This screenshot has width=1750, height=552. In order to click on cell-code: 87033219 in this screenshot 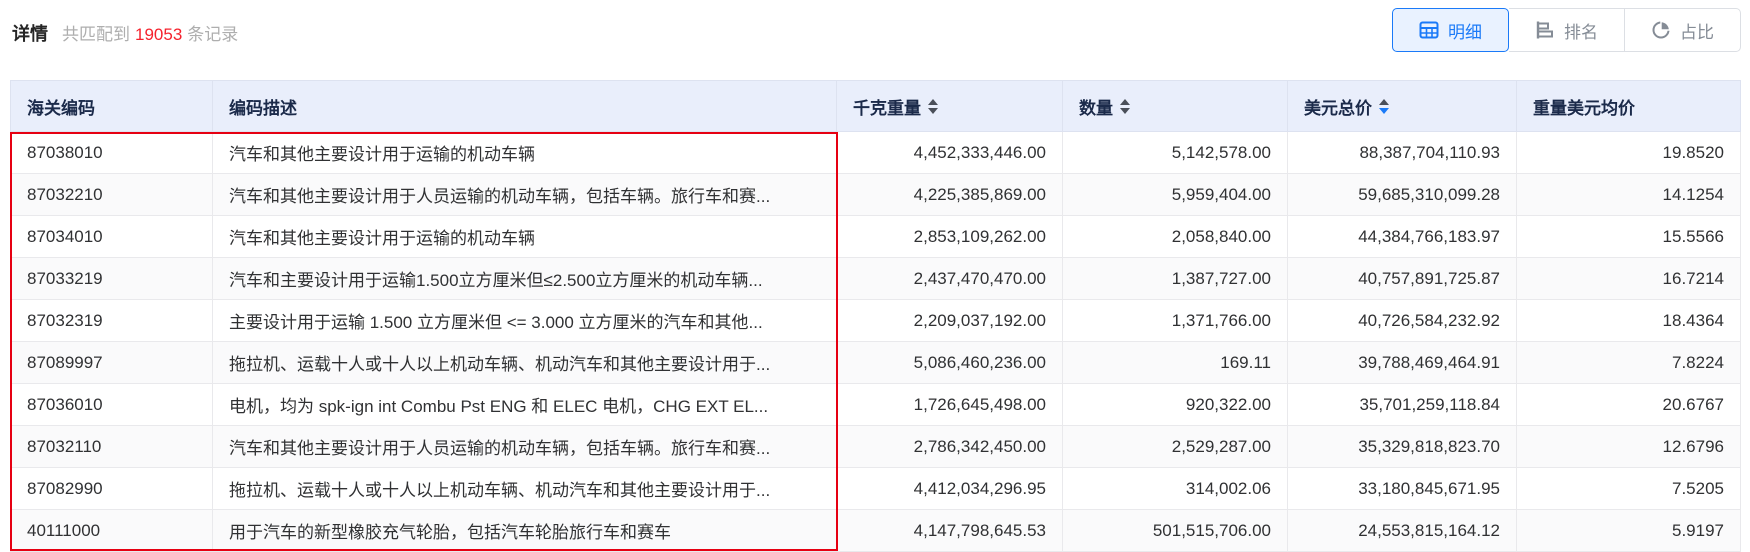, I will do `click(111, 278)`.